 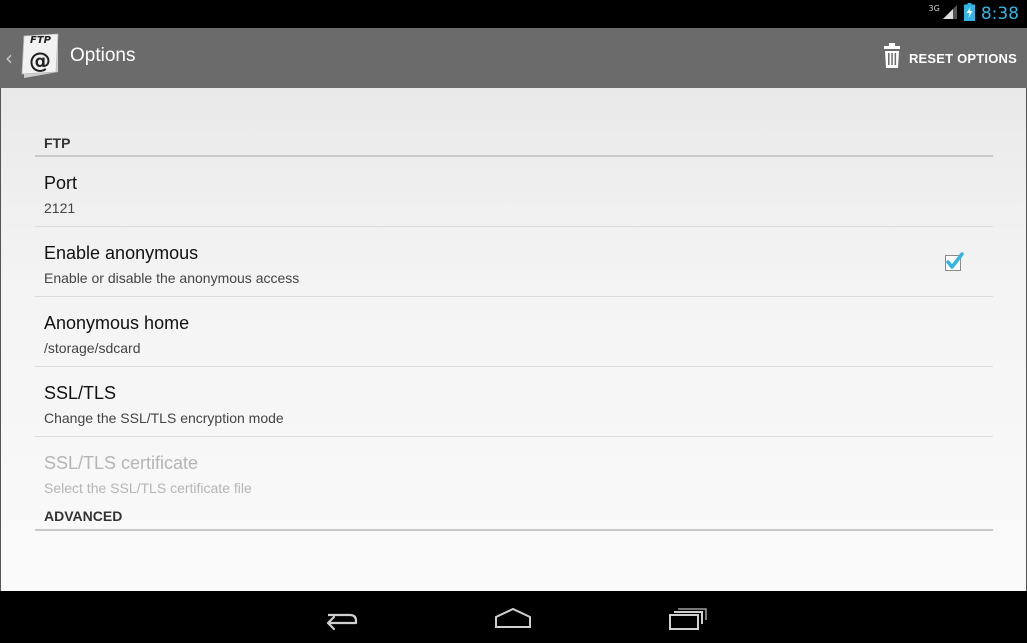 I want to click on category-advanced: ADVANCED, so click(x=514, y=518).